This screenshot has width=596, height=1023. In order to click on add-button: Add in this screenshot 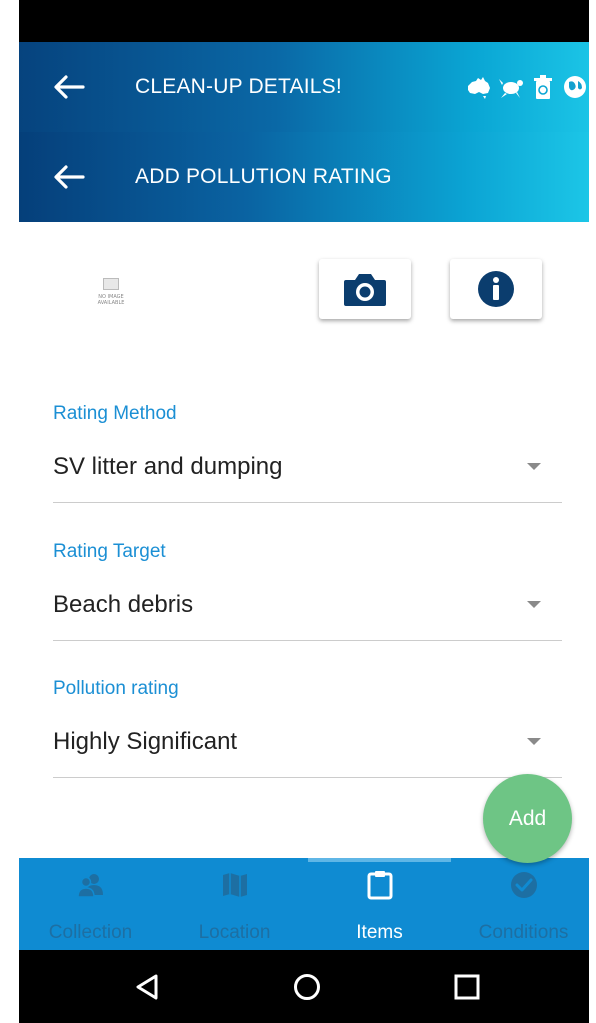, I will do `click(527, 818)`.